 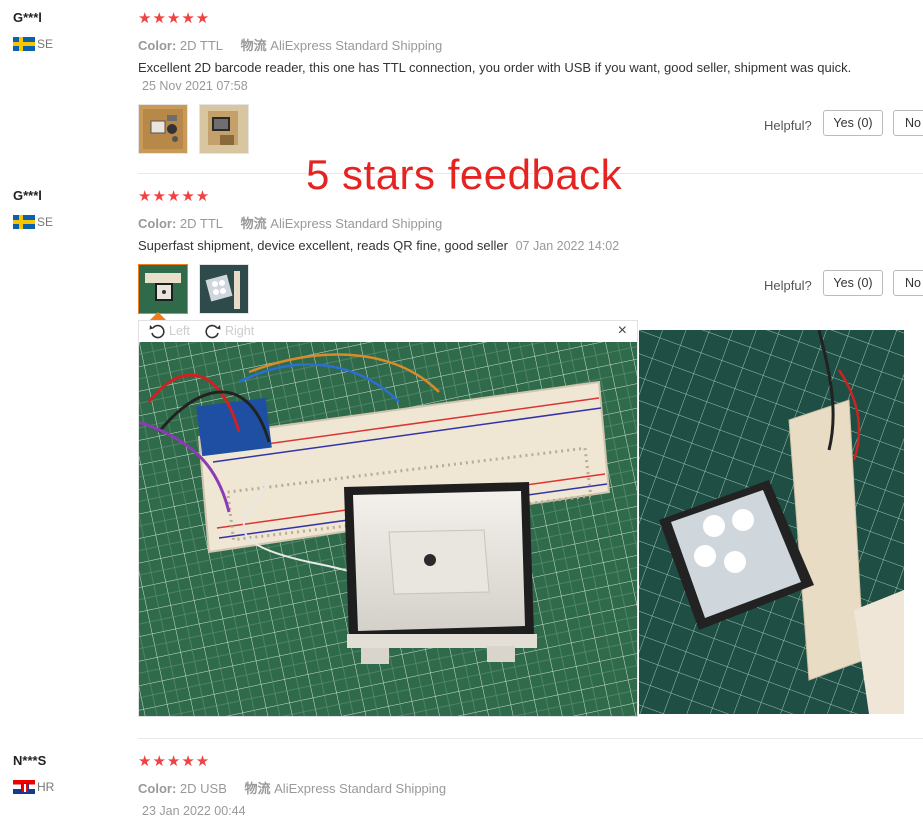 What do you see at coordinates (194, 811) in the screenshot?
I see `review-date: 23 Jan 2022 00:44` at bounding box center [194, 811].